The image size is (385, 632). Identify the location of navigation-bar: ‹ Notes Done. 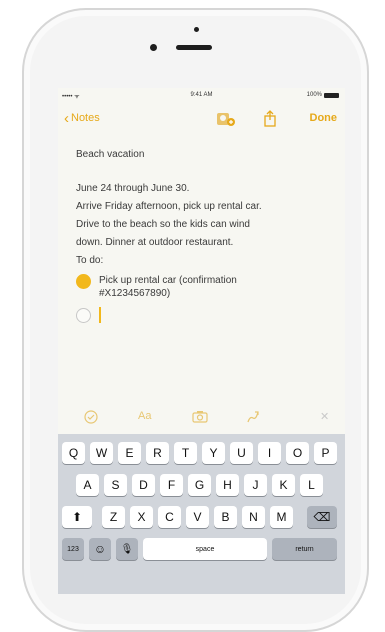
(201, 120).